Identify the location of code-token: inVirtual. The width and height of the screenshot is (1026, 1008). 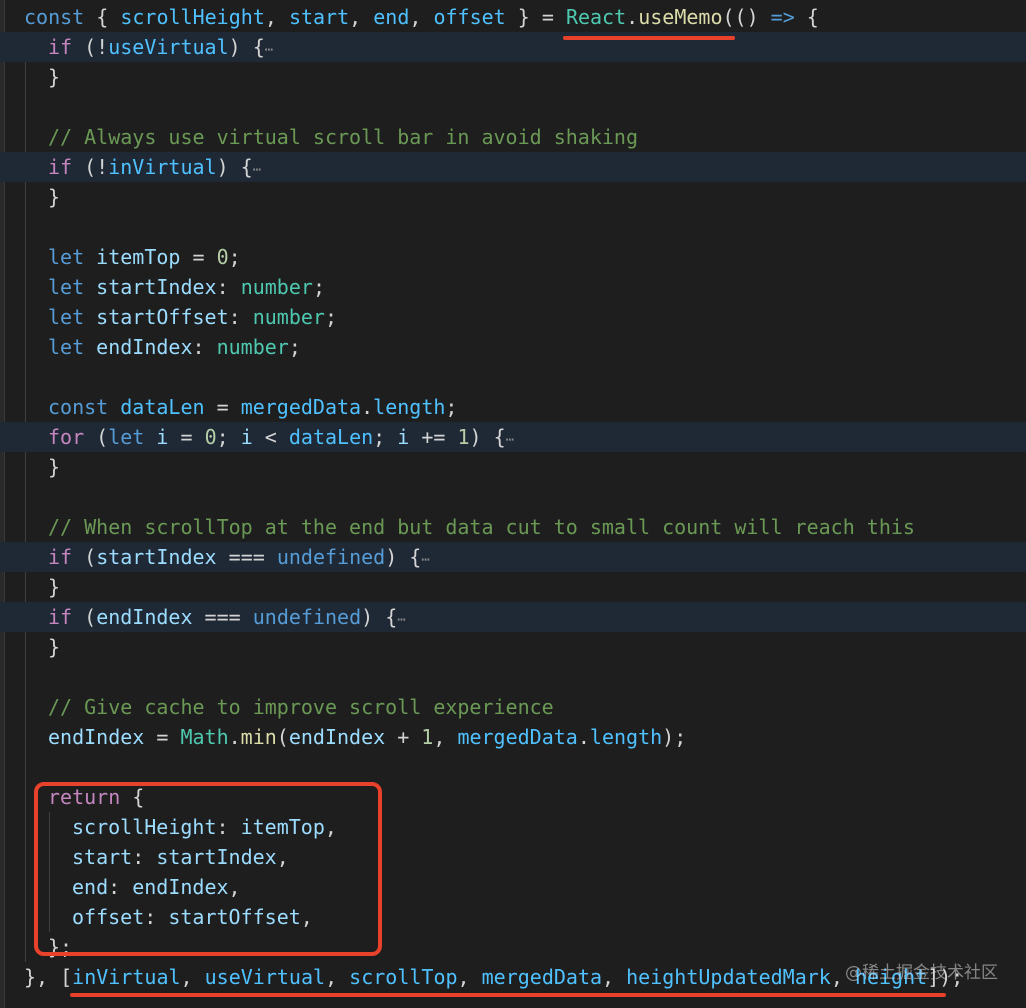
(162, 167).